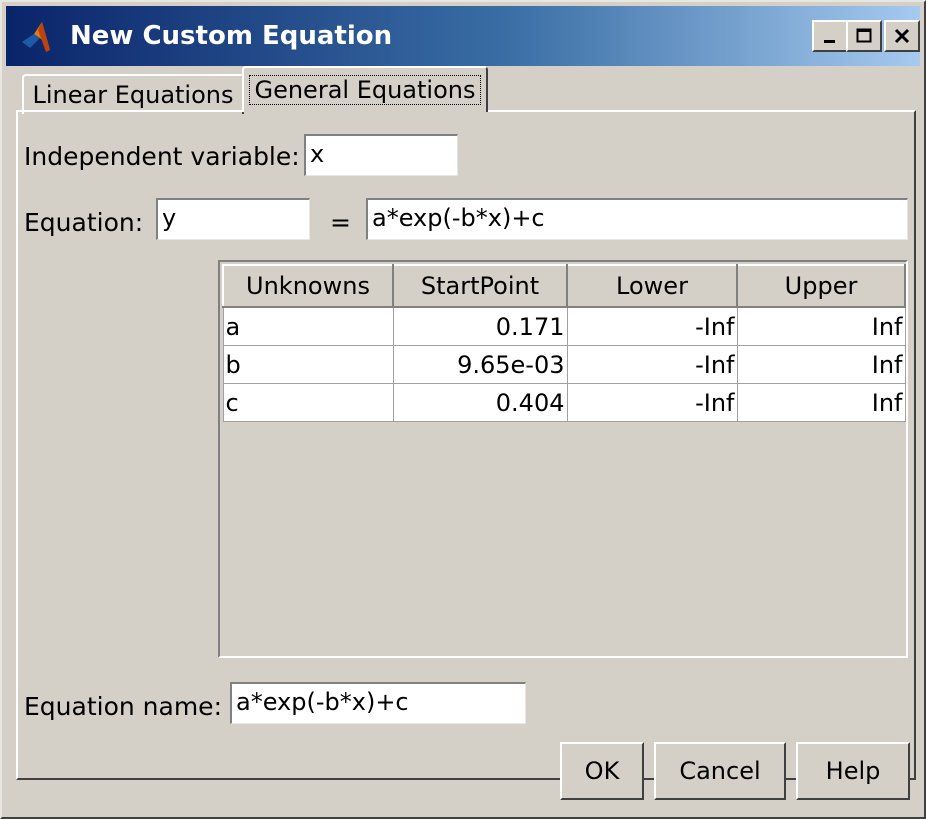 This screenshot has width=926, height=819. I want to click on maximize-button, so click(864, 36).